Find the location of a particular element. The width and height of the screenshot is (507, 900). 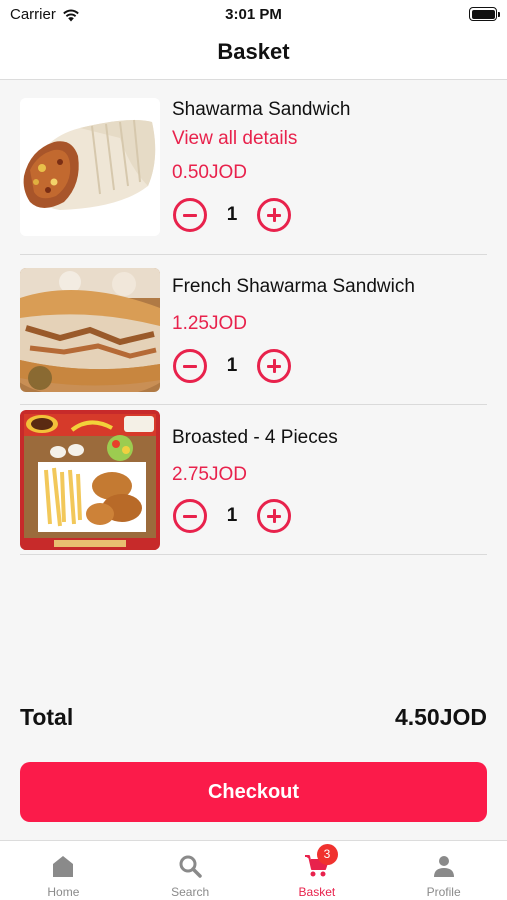

view-details-link: View all details is located at coordinates (234, 139).